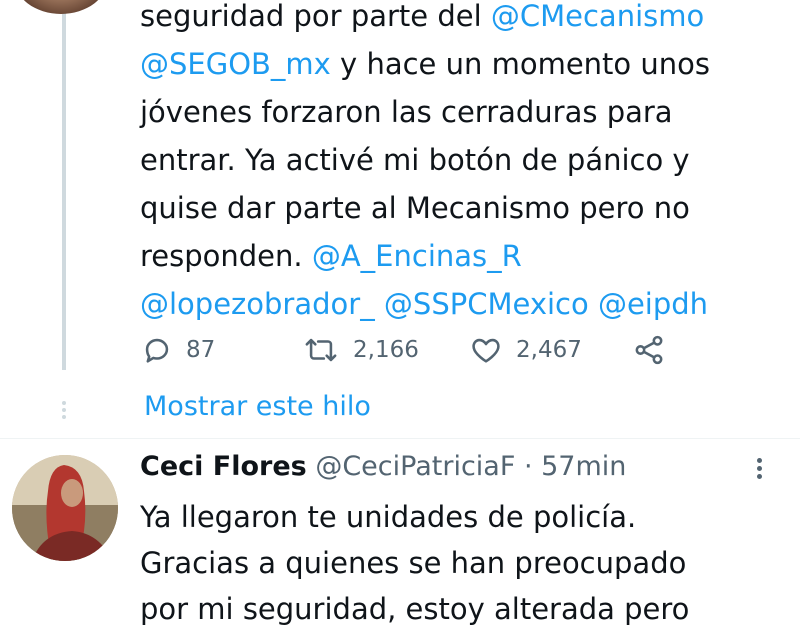  What do you see at coordinates (388, 517) in the screenshot?
I see `tweet-text-line: Ya llegaron te unidades de policía.` at bounding box center [388, 517].